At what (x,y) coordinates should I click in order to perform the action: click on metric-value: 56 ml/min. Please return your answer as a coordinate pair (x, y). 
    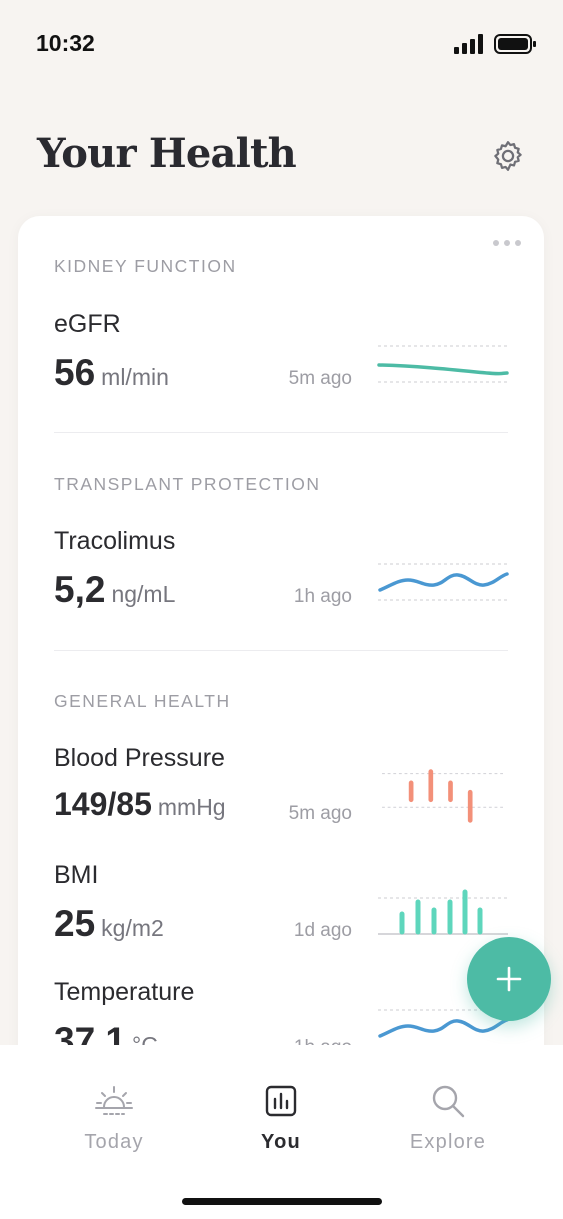
    Looking at the image, I should click on (111, 373).